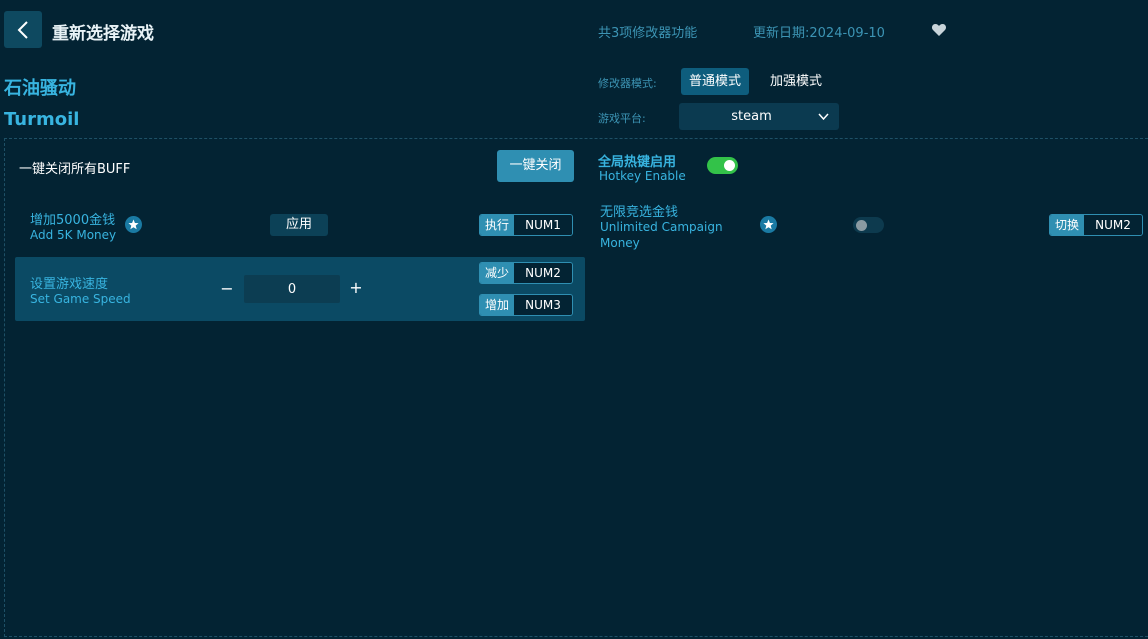 The width and height of the screenshot is (1148, 639). What do you see at coordinates (356, 288) in the screenshot?
I see `increase-button: +` at bounding box center [356, 288].